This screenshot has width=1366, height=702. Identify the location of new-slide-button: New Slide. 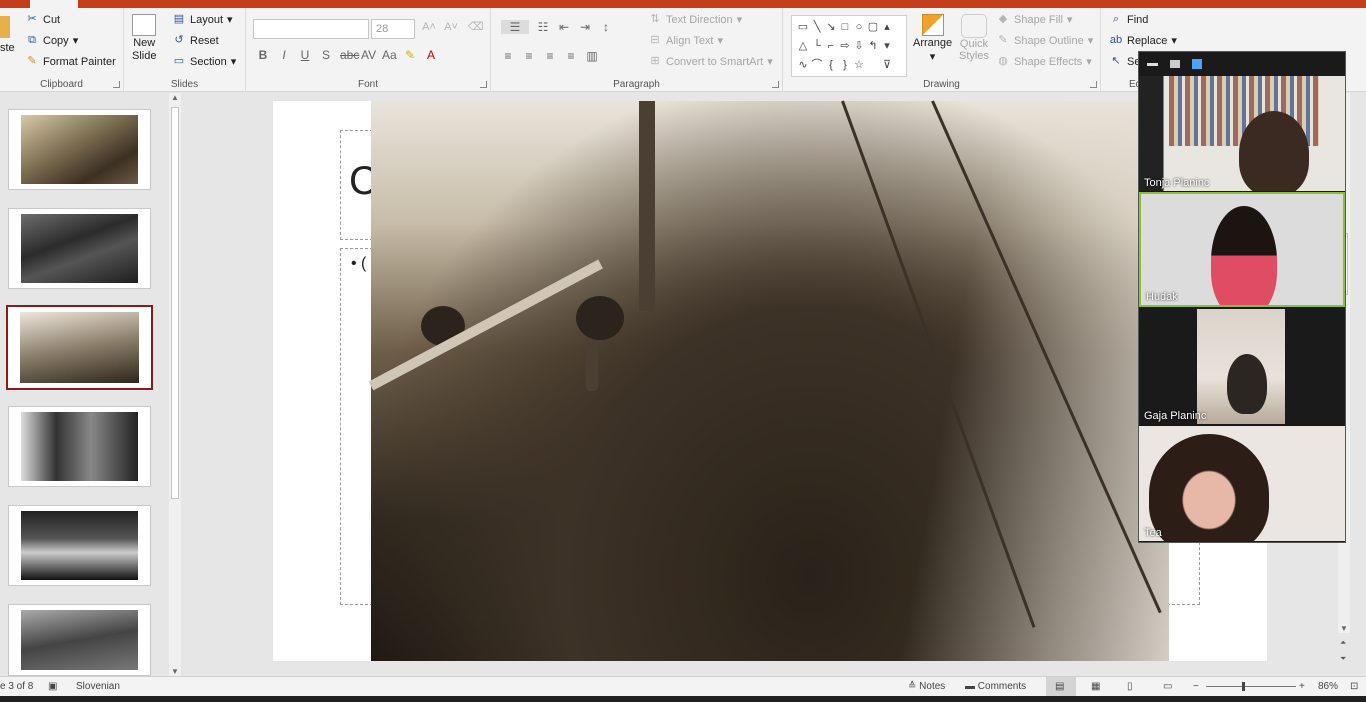
(144, 38).